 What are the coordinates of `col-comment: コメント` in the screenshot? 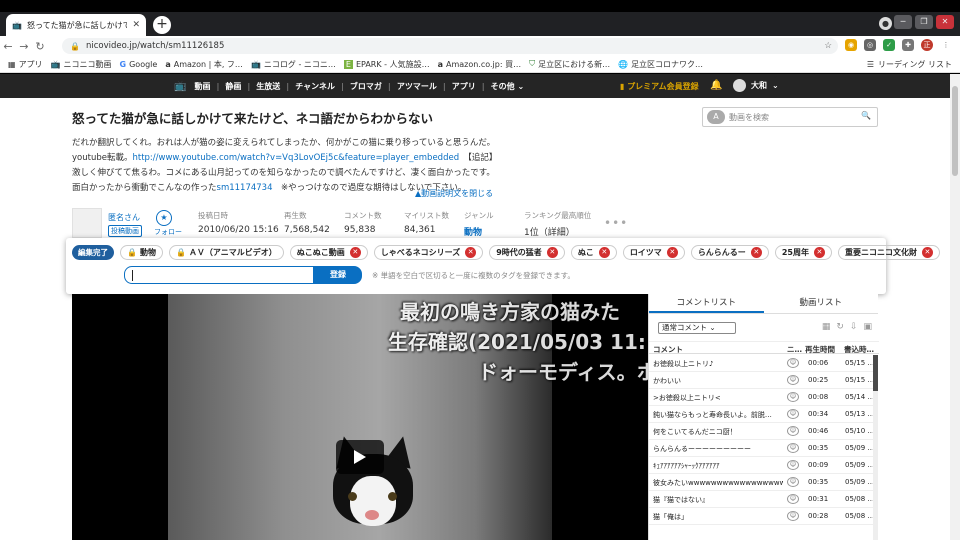 It's located at (668, 349).